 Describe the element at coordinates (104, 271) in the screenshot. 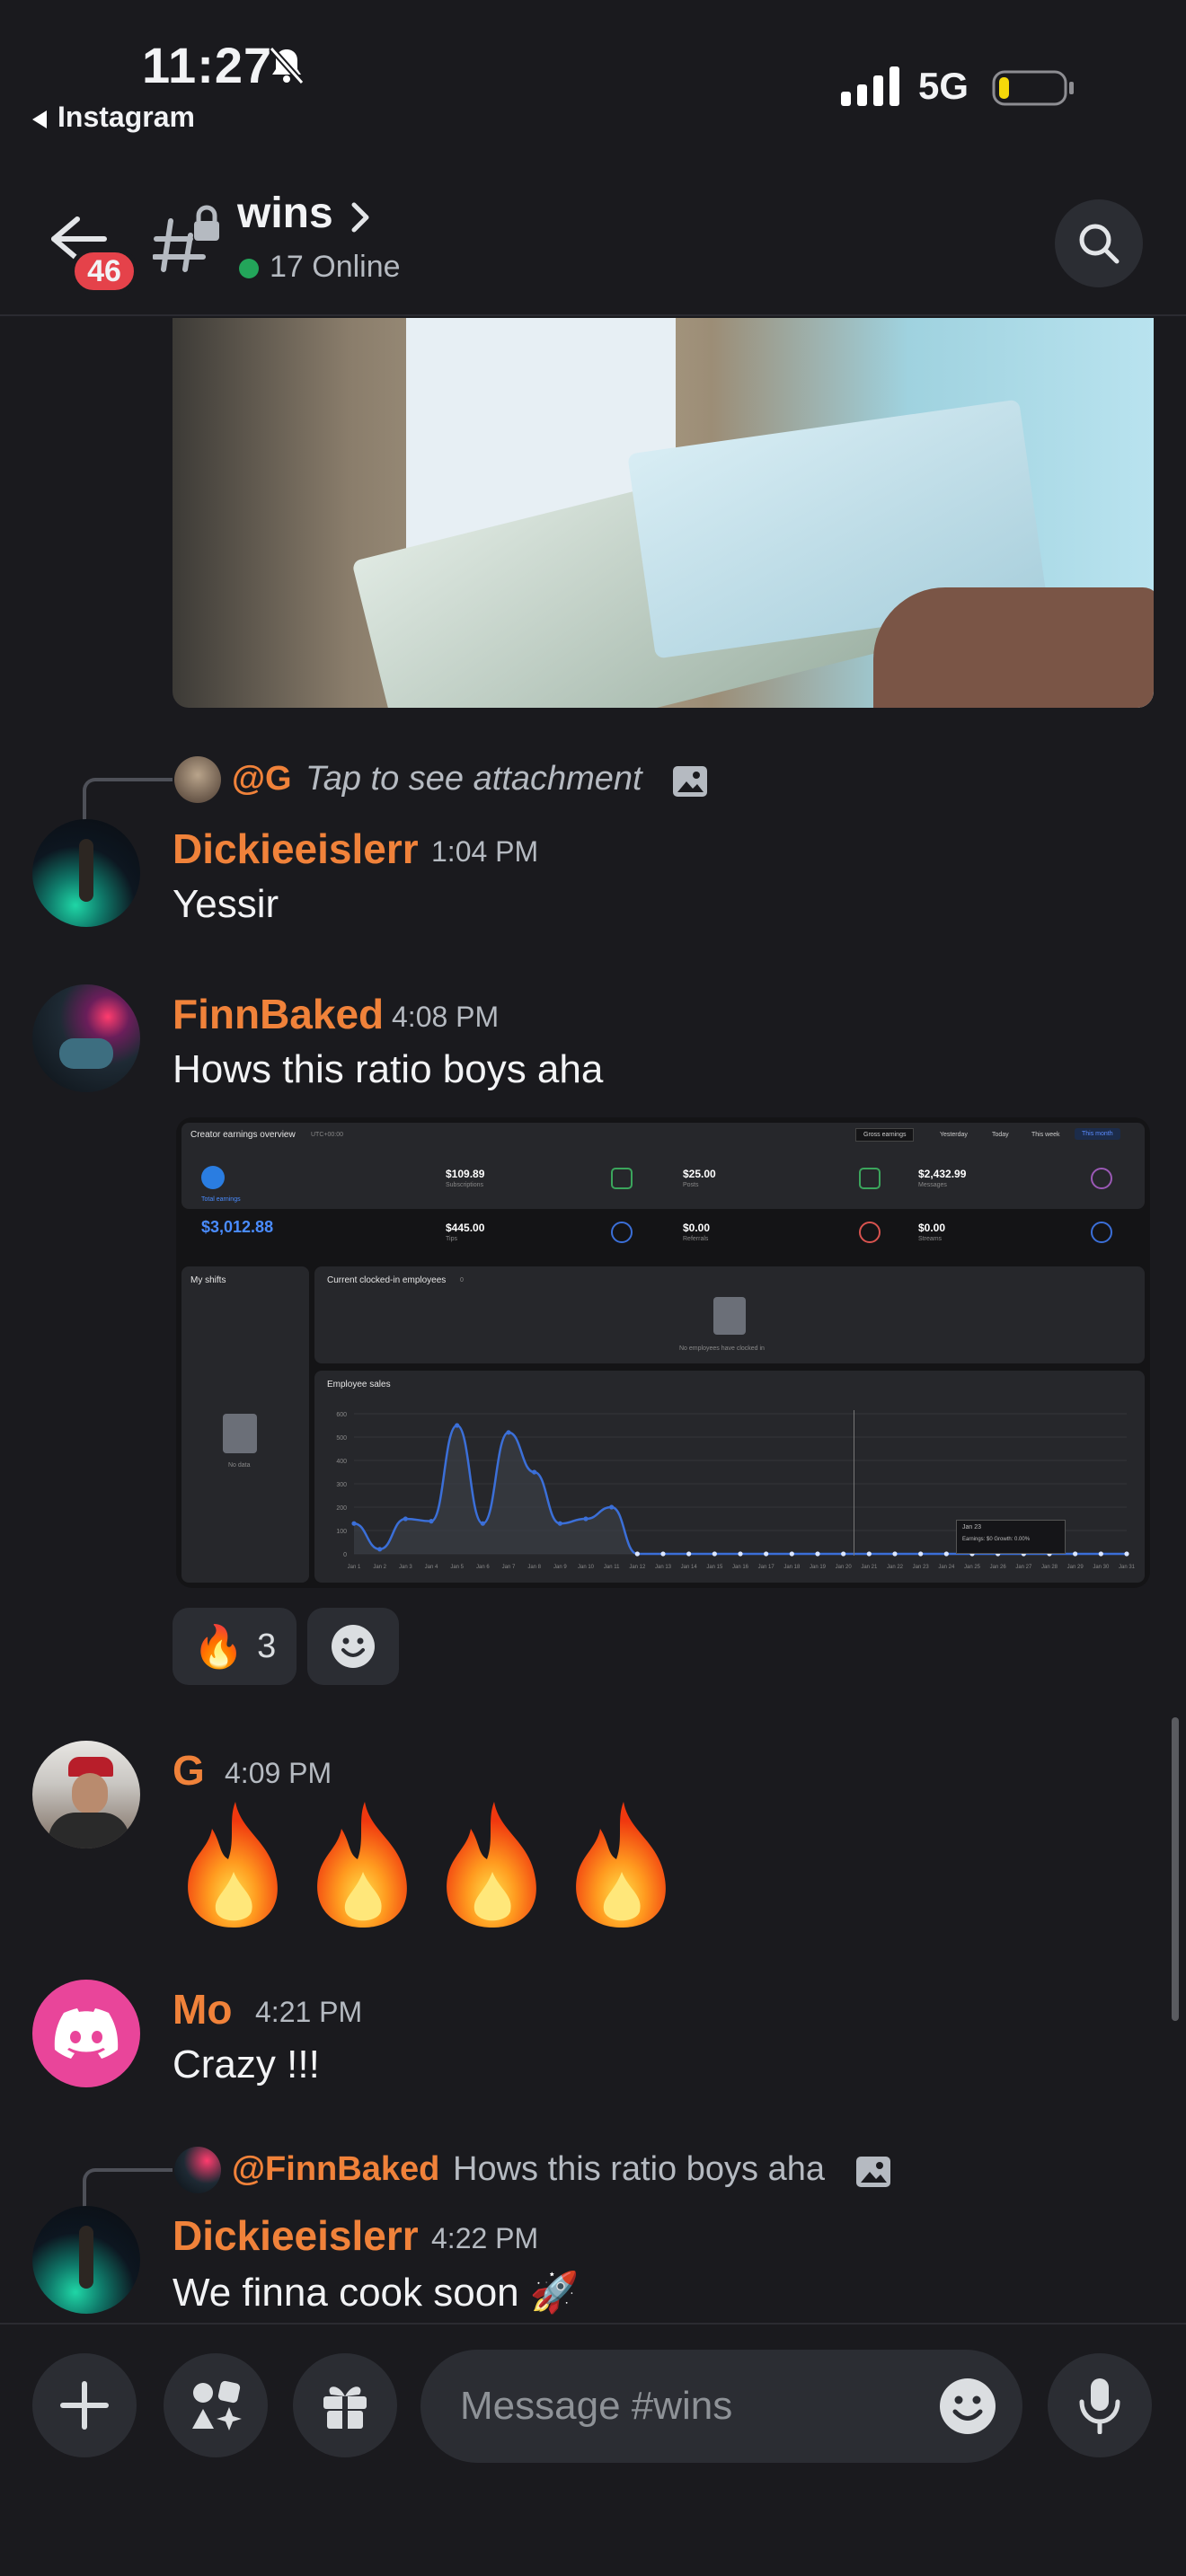

I see `unread-badge: 46` at that location.